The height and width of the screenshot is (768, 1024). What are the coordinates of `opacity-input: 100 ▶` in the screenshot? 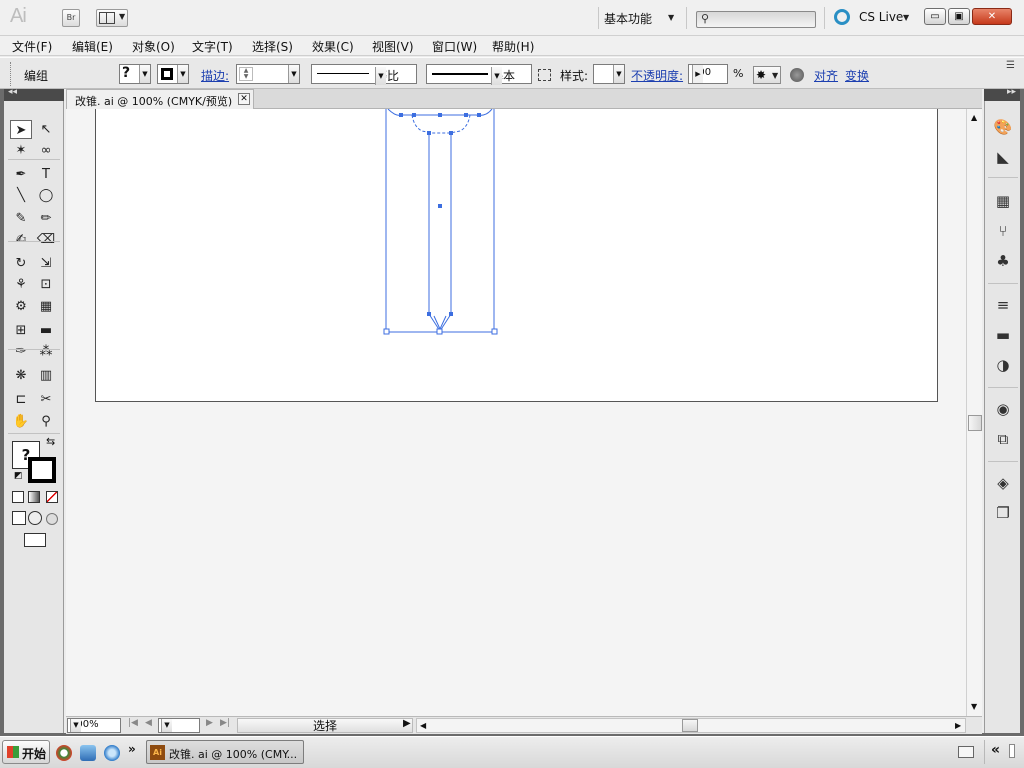 It's located at (708, 74).